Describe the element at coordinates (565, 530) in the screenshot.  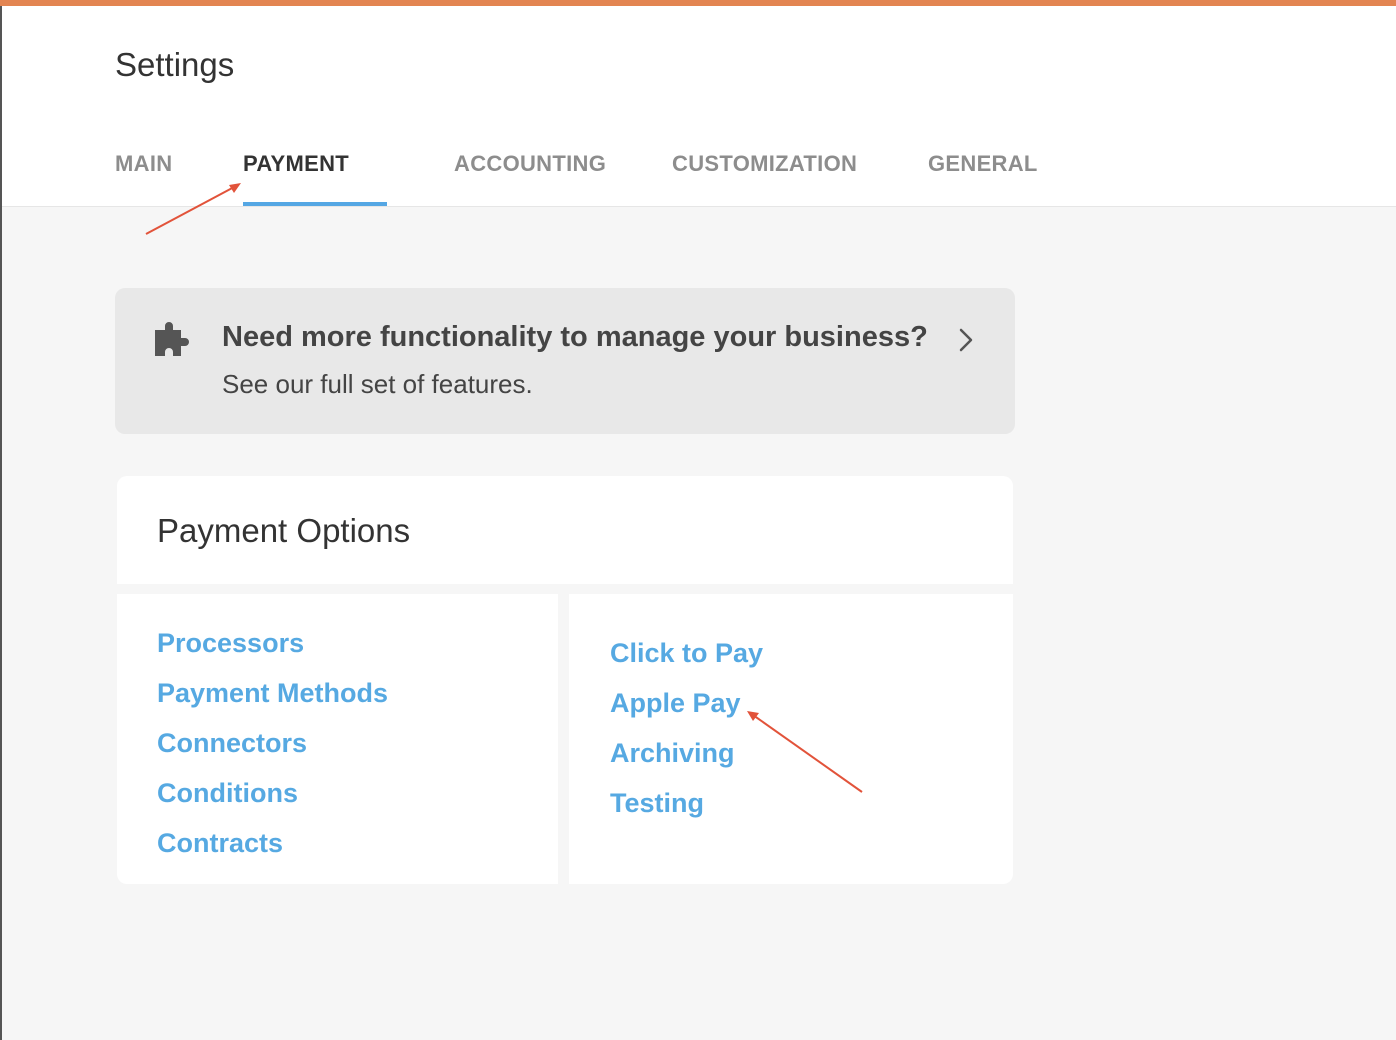
I see `payment-options-header: Payment Options` at that location.